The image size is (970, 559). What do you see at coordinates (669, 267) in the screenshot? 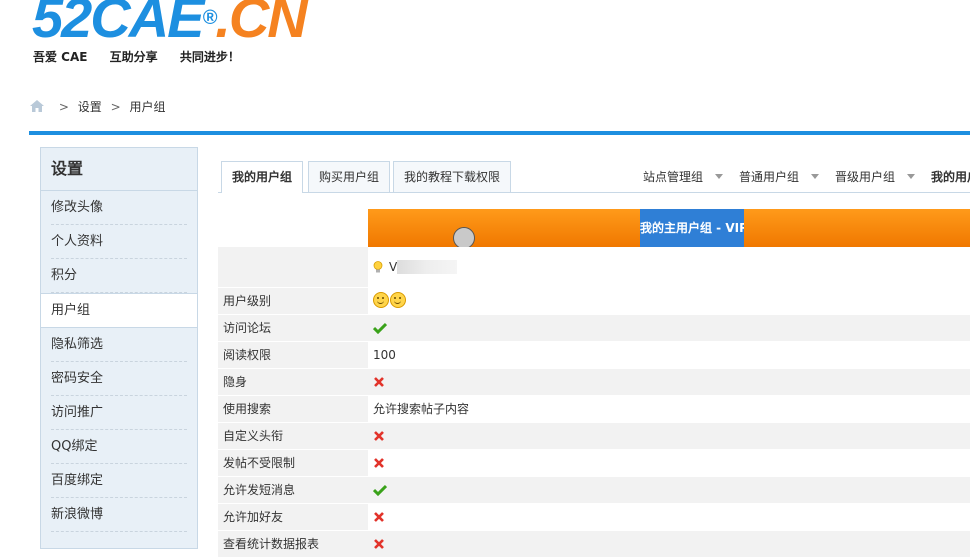
I see `row-value: V` at bounding box center [669, 267].